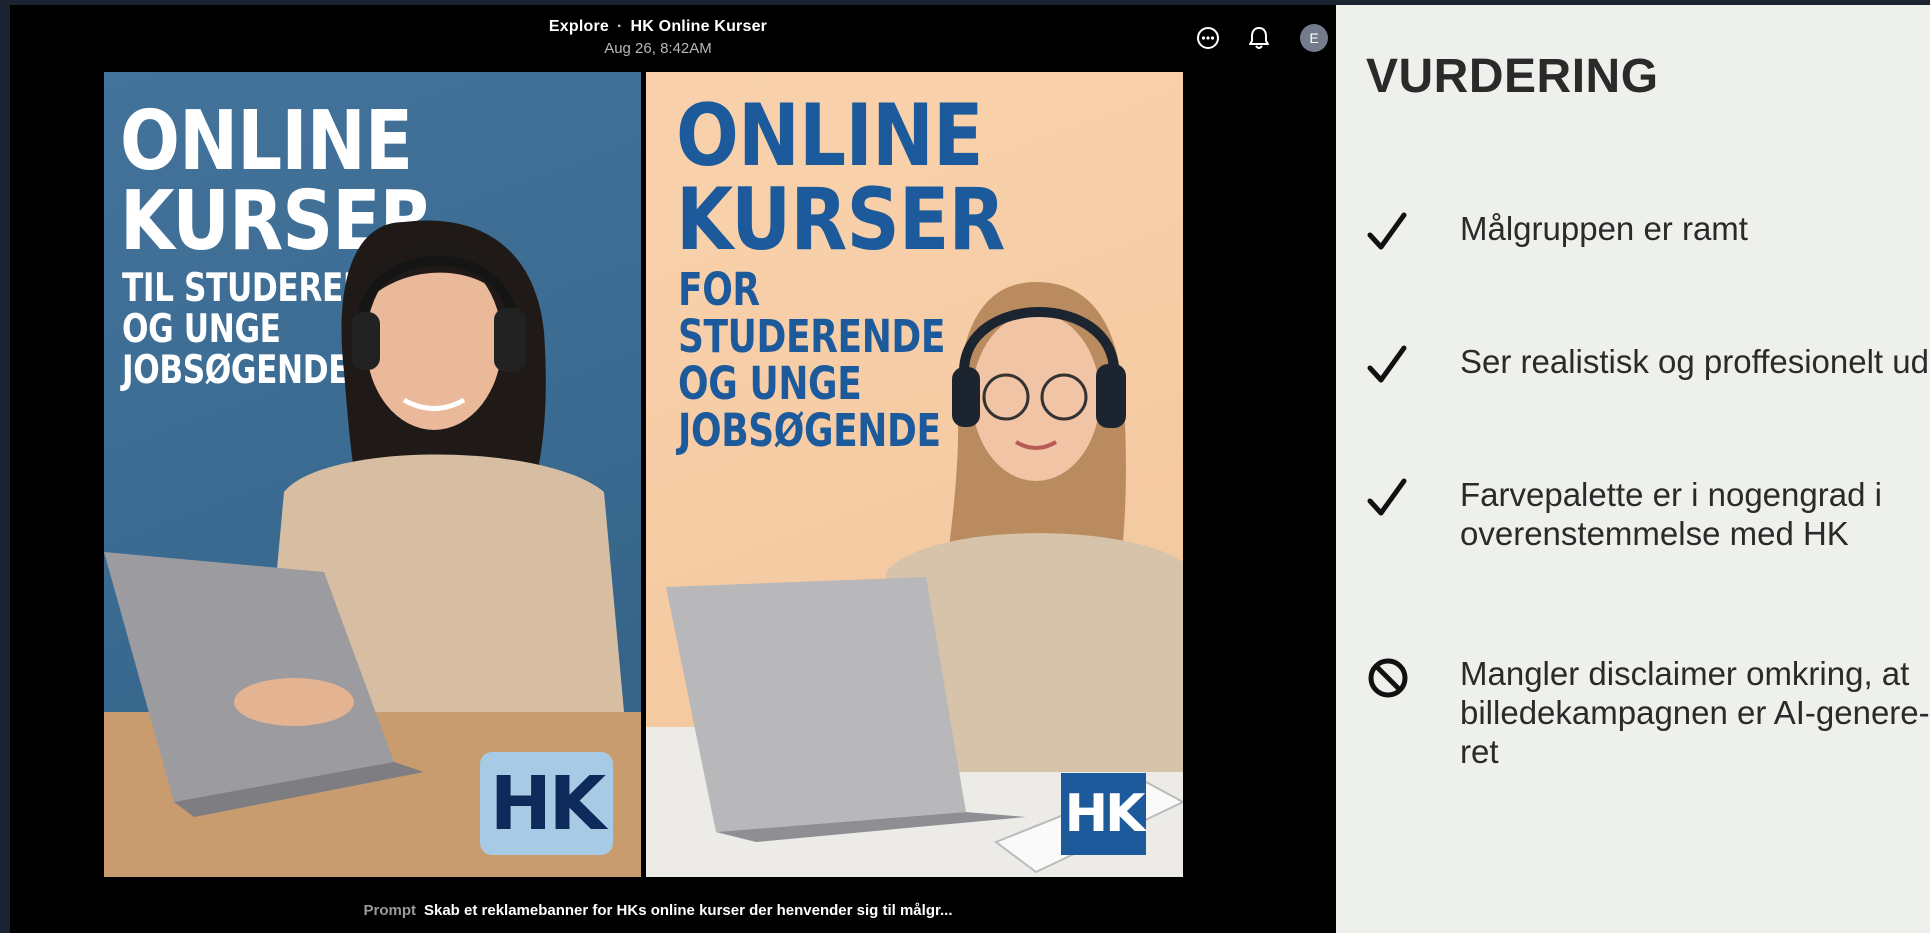 The height and width of the screenshot is (933, 1930). Describe the element at coordinates (1259, 38) in the screenshot. I see `bell-icon` at that location.